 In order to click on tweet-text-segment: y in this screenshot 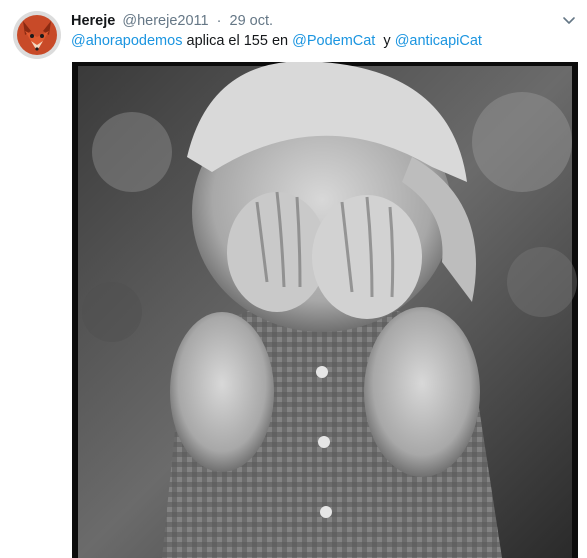, I will do `click(387, 41)`.